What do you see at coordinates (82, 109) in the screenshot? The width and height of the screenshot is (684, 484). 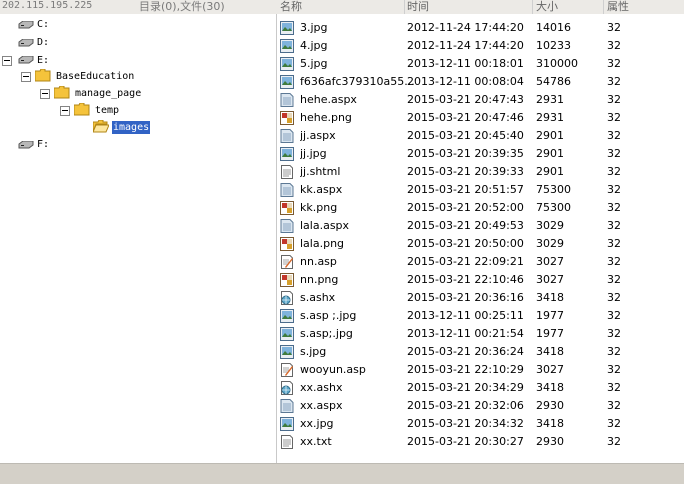 I see `folder-icon` at bounding box center [82, 109].